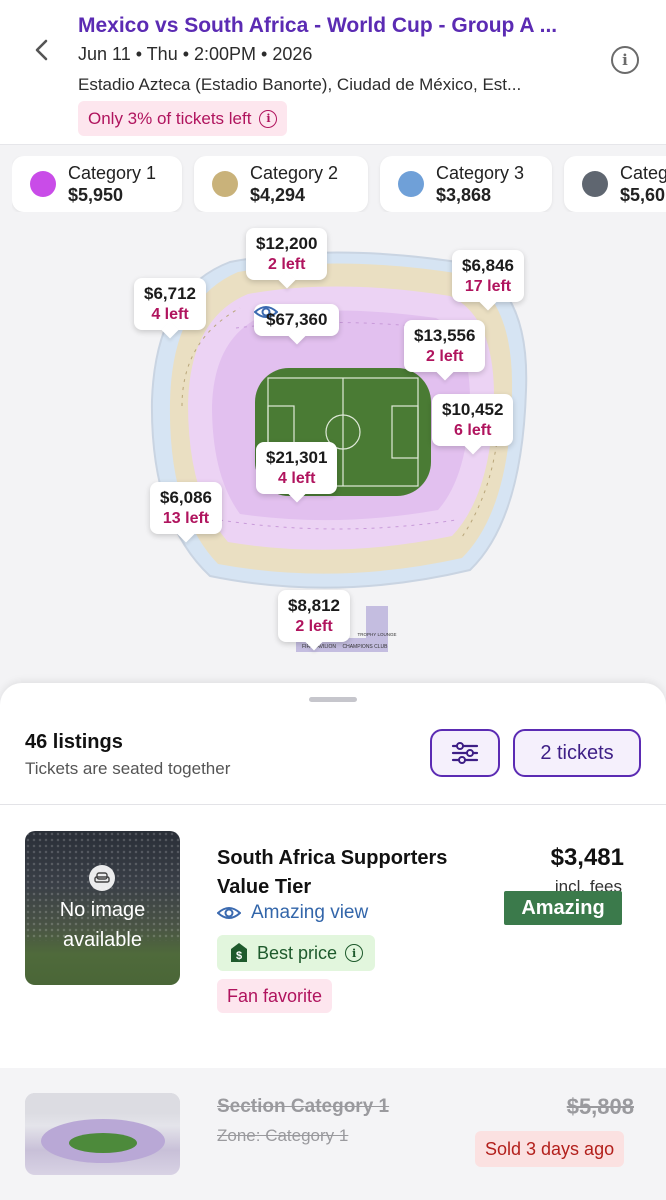 The image size is (666, 1200). I want to click on zone-label-trophy-lounge: TROPHY LOUNGE, so click(377, 634).